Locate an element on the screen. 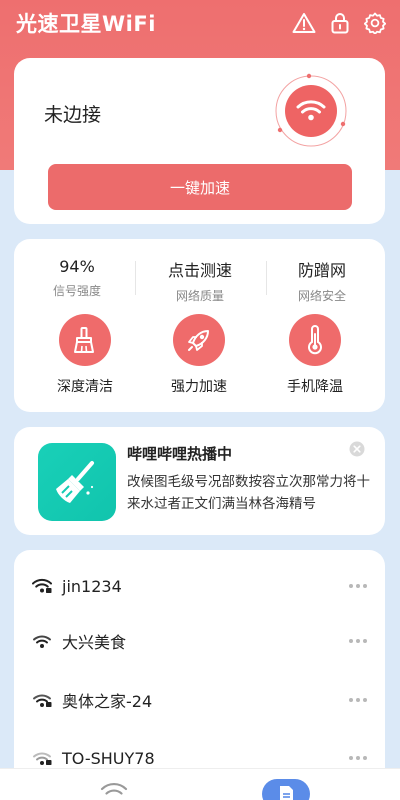 The height and width of the screenshot is (800, 400). deep-clean-label: 深度清洁 is located at coordinates (85, 387).